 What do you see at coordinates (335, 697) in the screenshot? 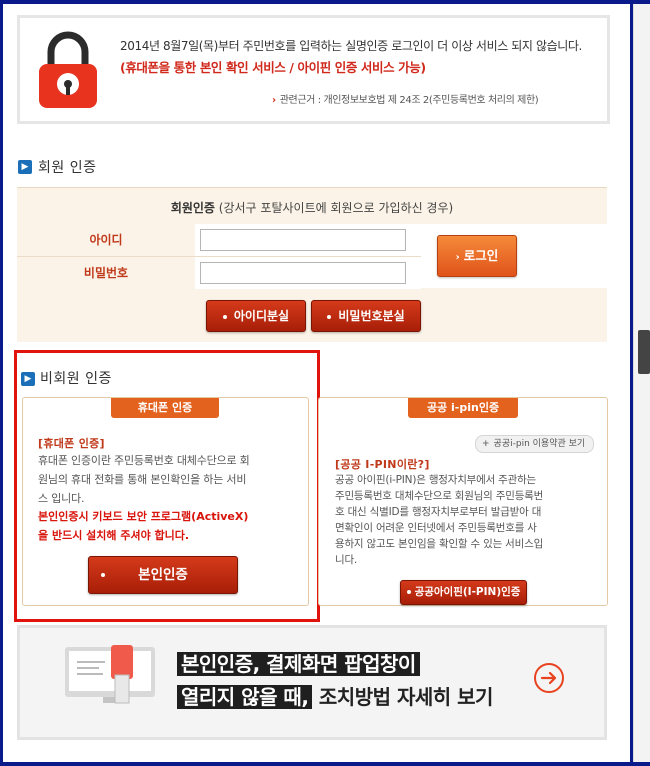
I see `banner-line-2: 열리지 않을 때, 조치방법 자세히 보기` at bounding box center [335, 697].